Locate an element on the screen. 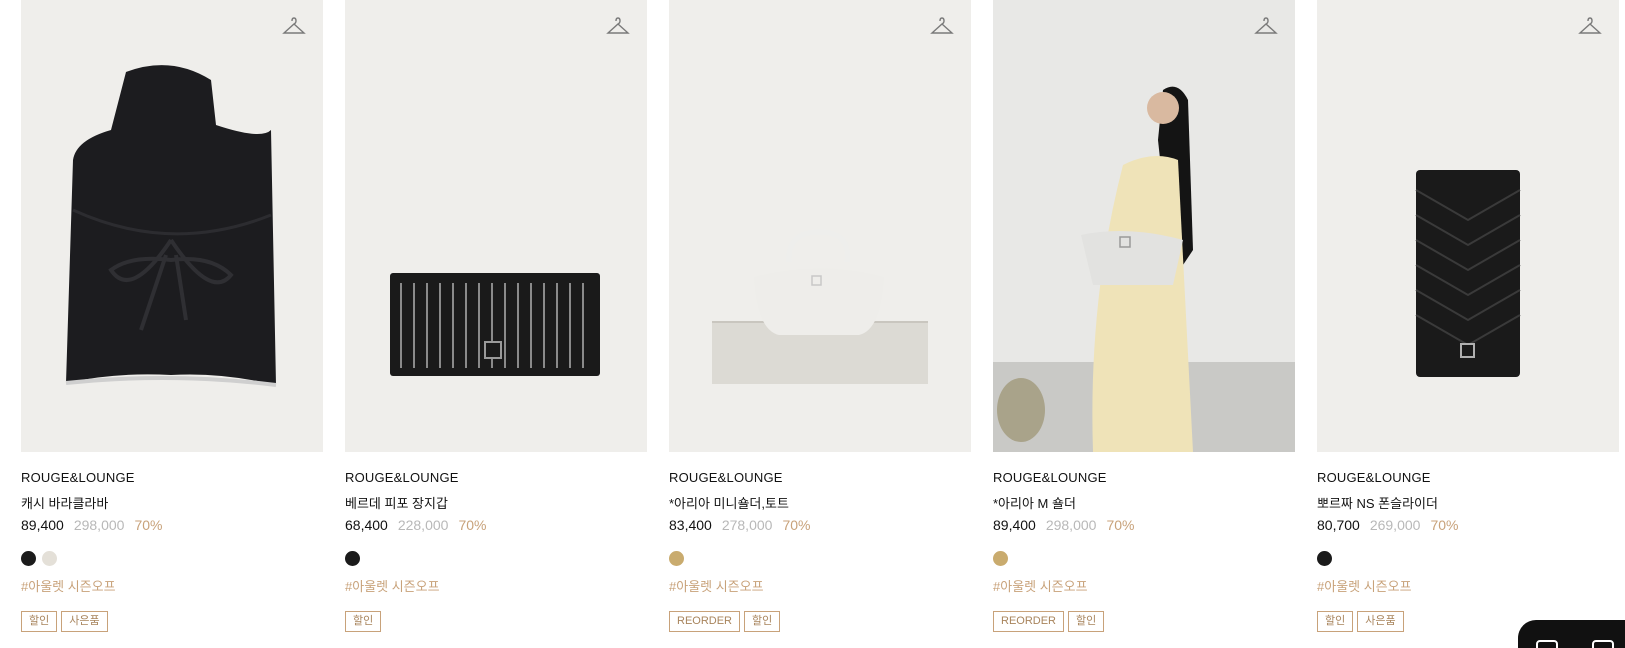  sale-price: 80,700 is located at coordinates (1338, 525).